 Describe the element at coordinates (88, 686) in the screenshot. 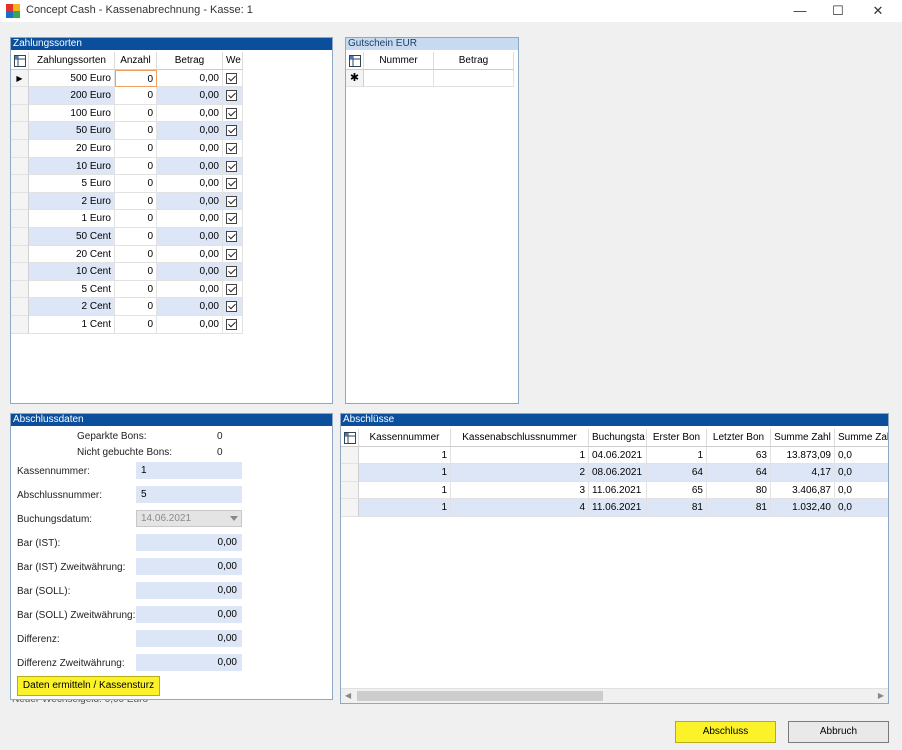

I see `daten-ermitteln-button: Daten ermitteln / Kassensturz` at that location.